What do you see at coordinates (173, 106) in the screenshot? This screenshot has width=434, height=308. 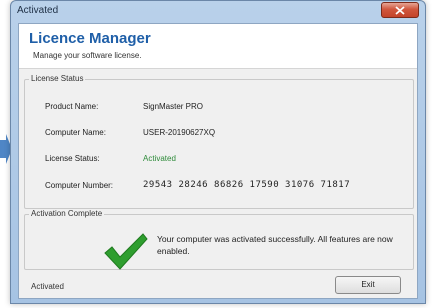 I see `product-name-value: SignMaster PRO` at bounding box center [173, 106].